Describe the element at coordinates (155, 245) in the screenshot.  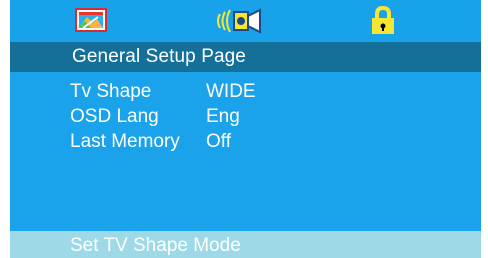
I see `status-text: Set TV Shape Mode` at that location.